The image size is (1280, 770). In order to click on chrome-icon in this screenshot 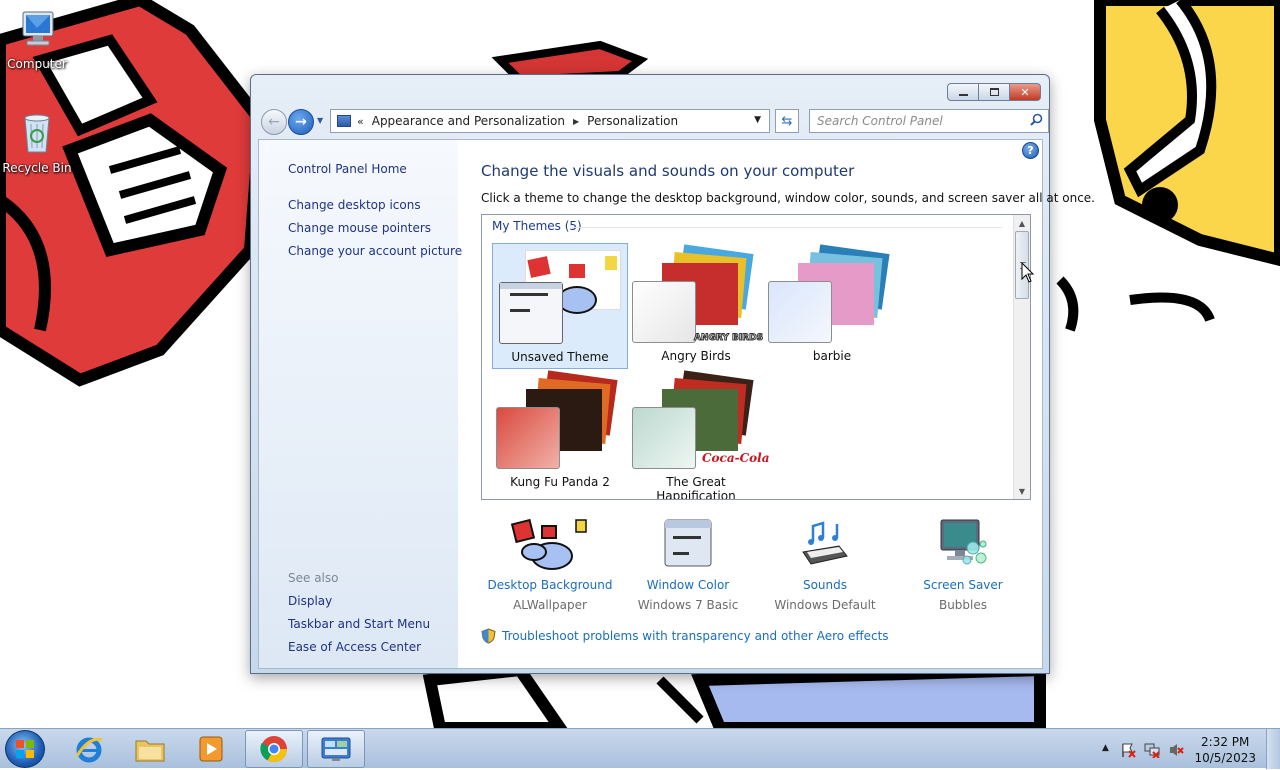, I will do `click(274, 749)`.